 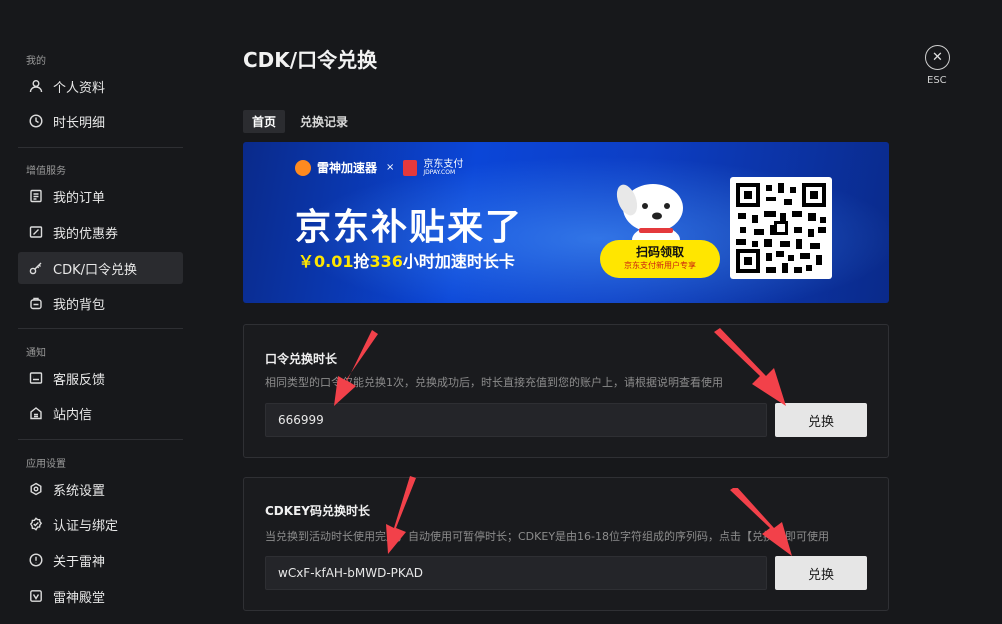 I want to click on sidebar-item-coupons: 我的优惠券, so click(x=100, y=232).